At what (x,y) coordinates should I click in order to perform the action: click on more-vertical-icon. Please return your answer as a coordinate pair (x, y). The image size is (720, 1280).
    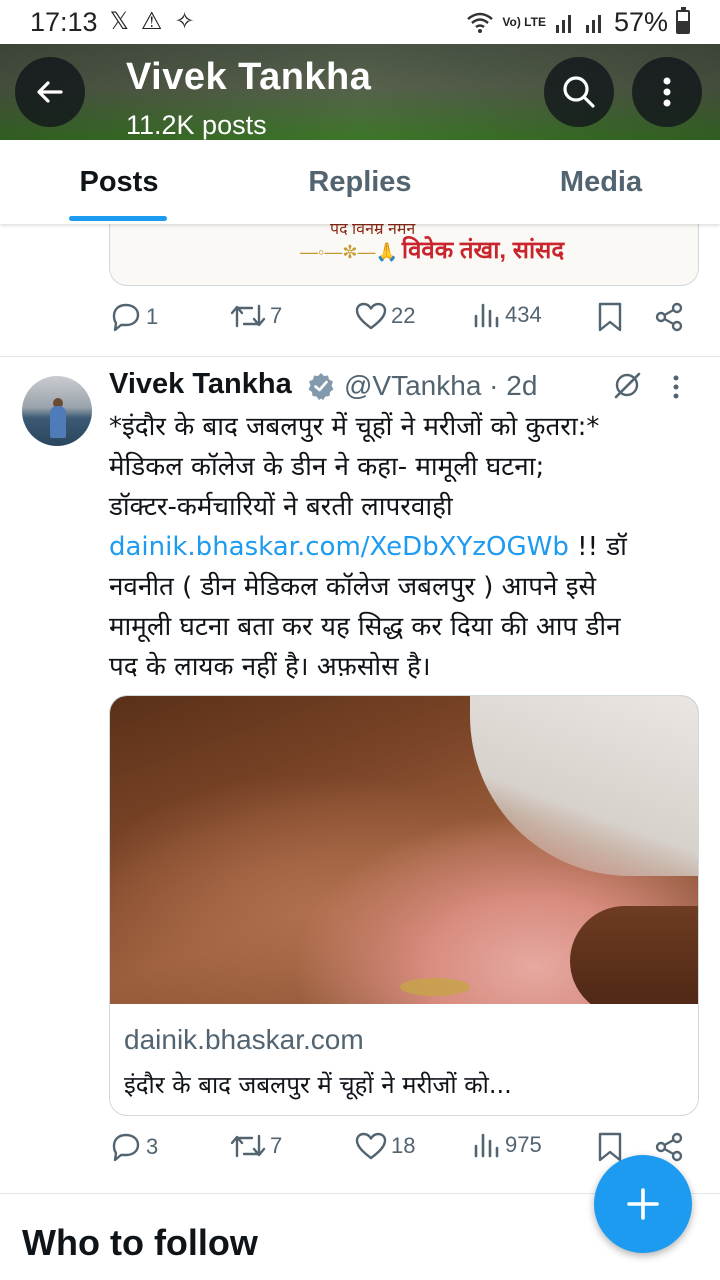
    Looking at the image, I should click on (667, 92).